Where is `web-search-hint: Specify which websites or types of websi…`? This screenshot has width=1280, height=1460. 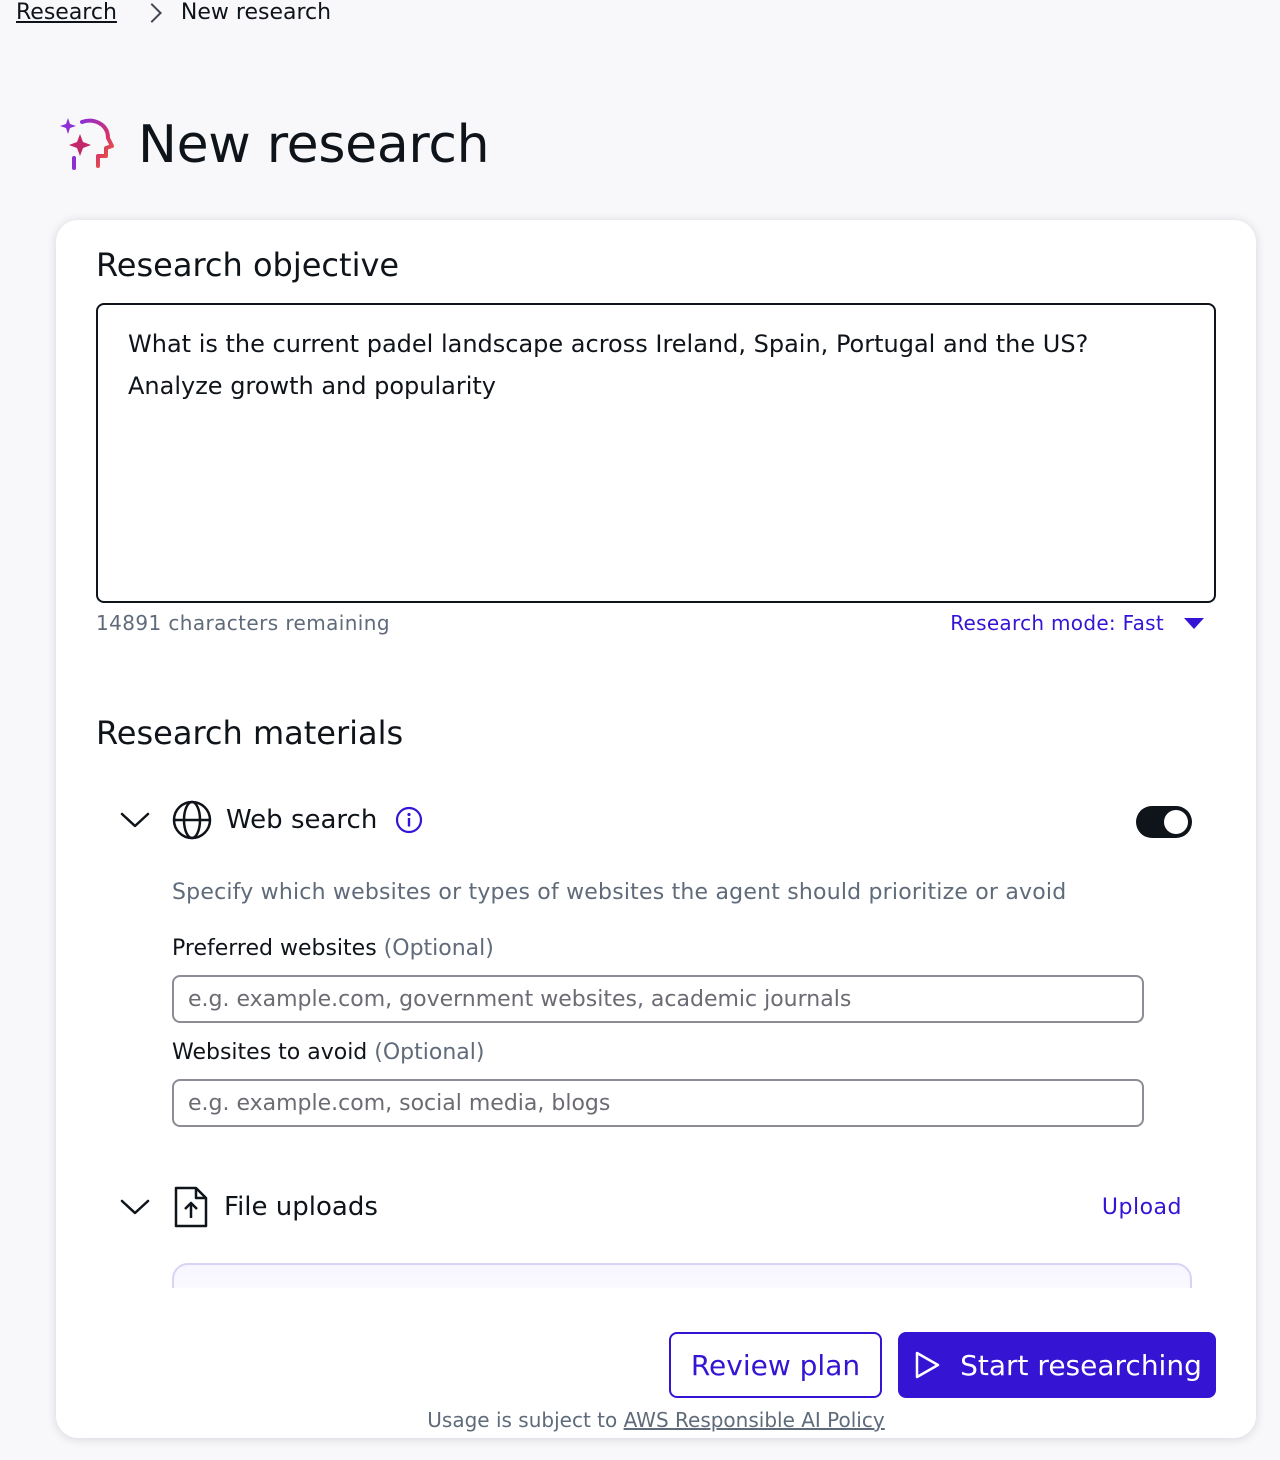
web-search-hint: Specify which websites or types of websi… is located at coordinates (619, 892).